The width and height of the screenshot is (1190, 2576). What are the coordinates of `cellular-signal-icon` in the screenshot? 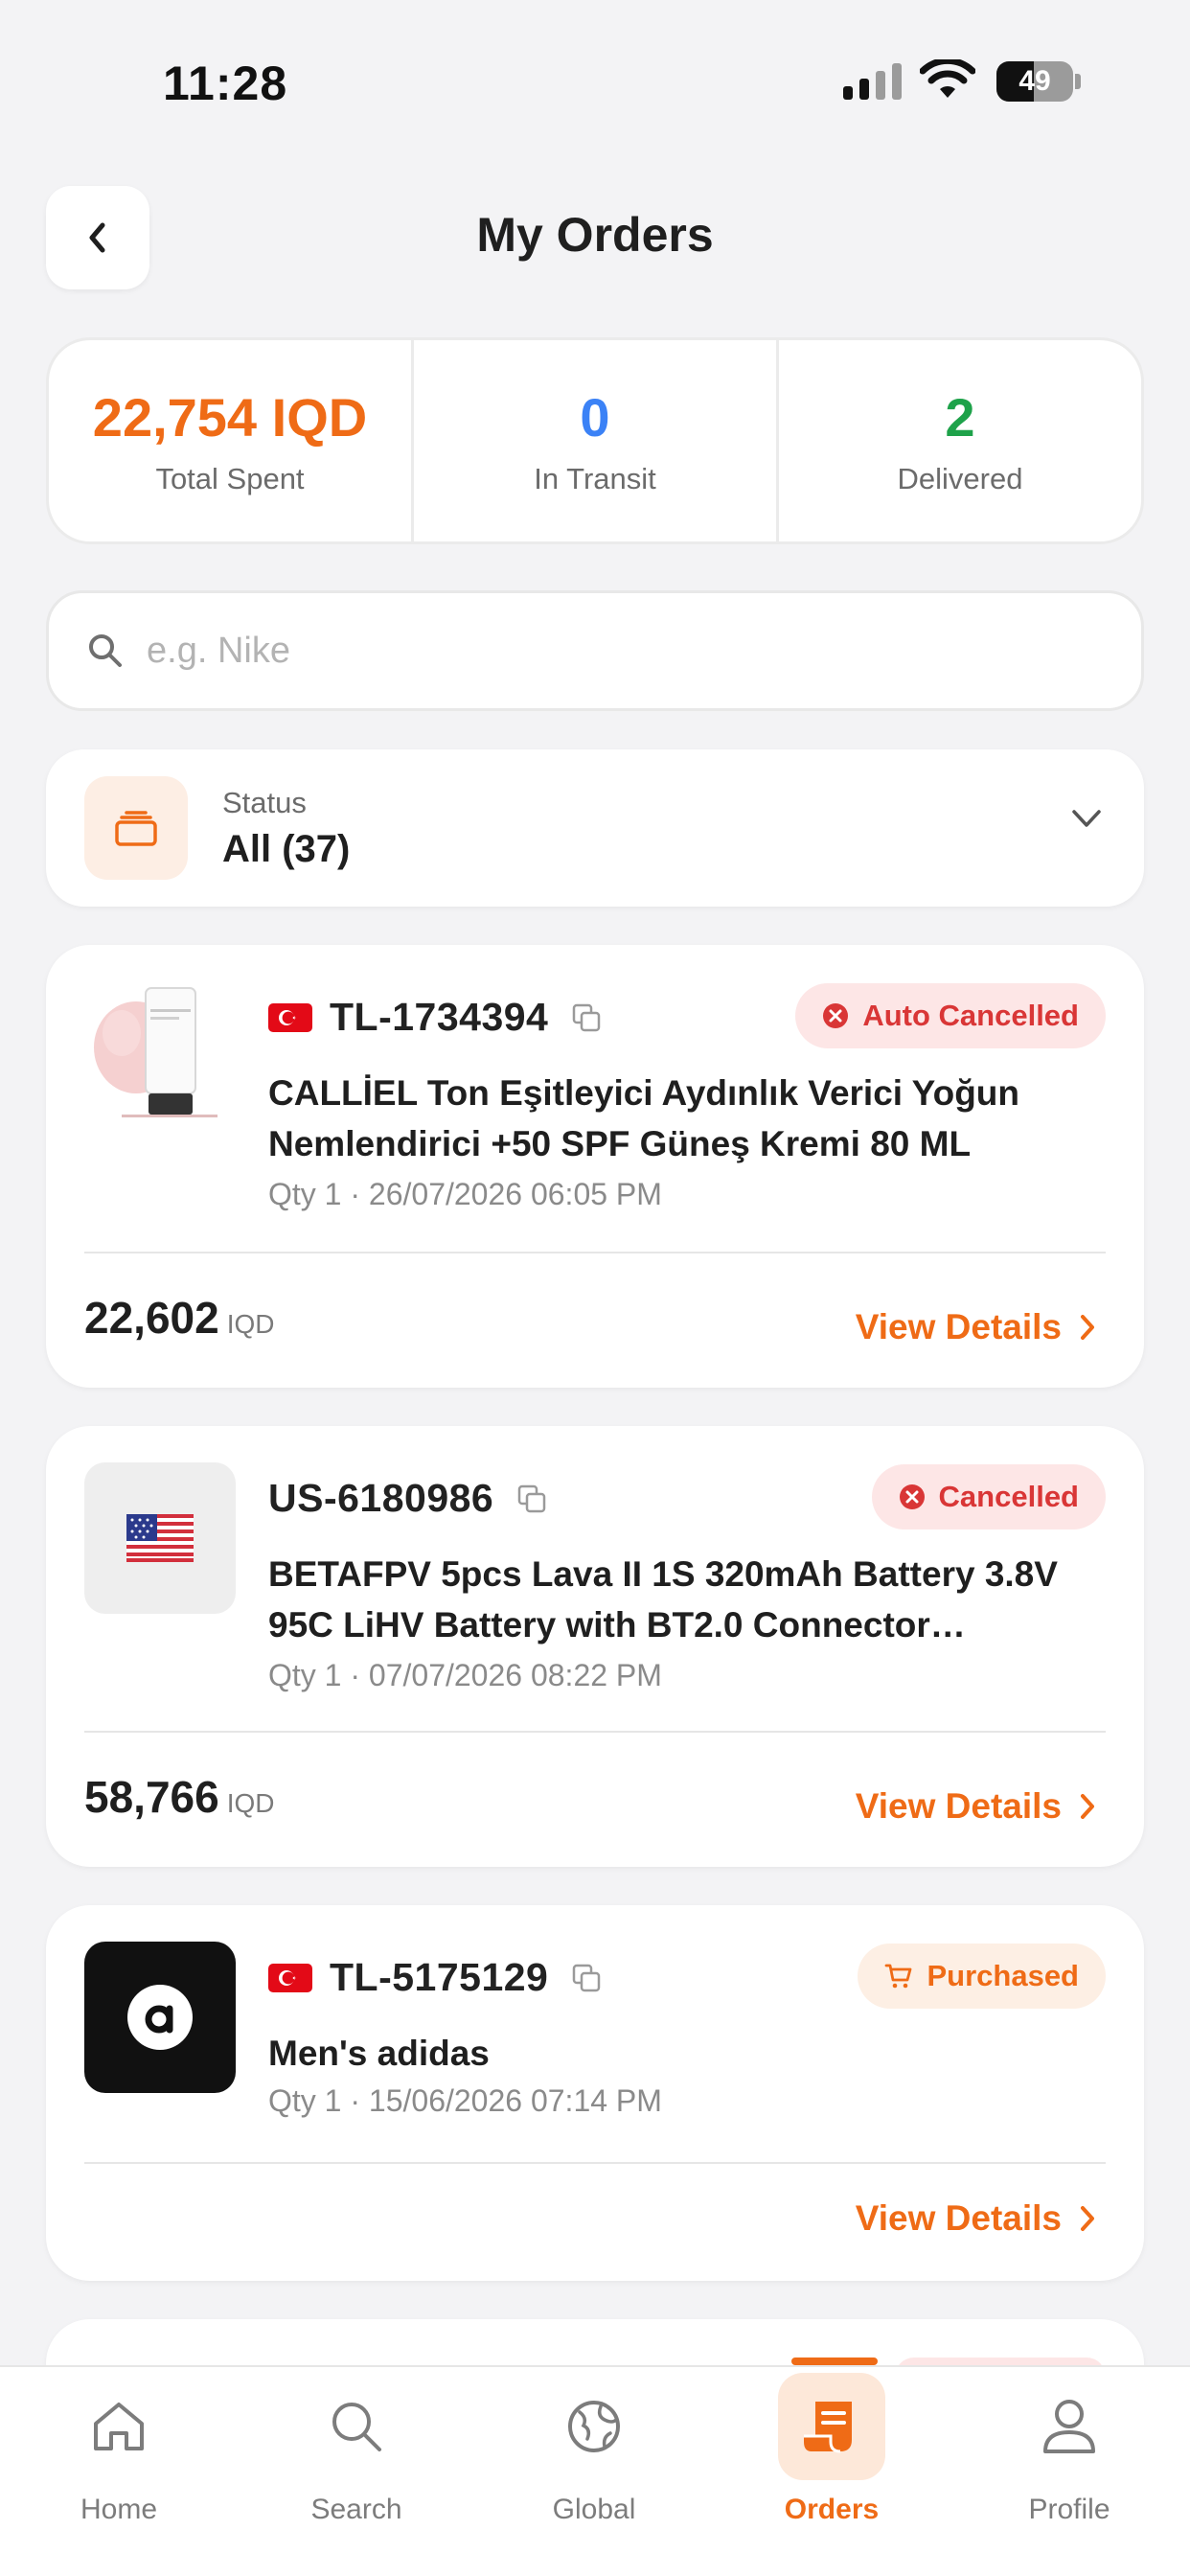 It's located at (873, 80).